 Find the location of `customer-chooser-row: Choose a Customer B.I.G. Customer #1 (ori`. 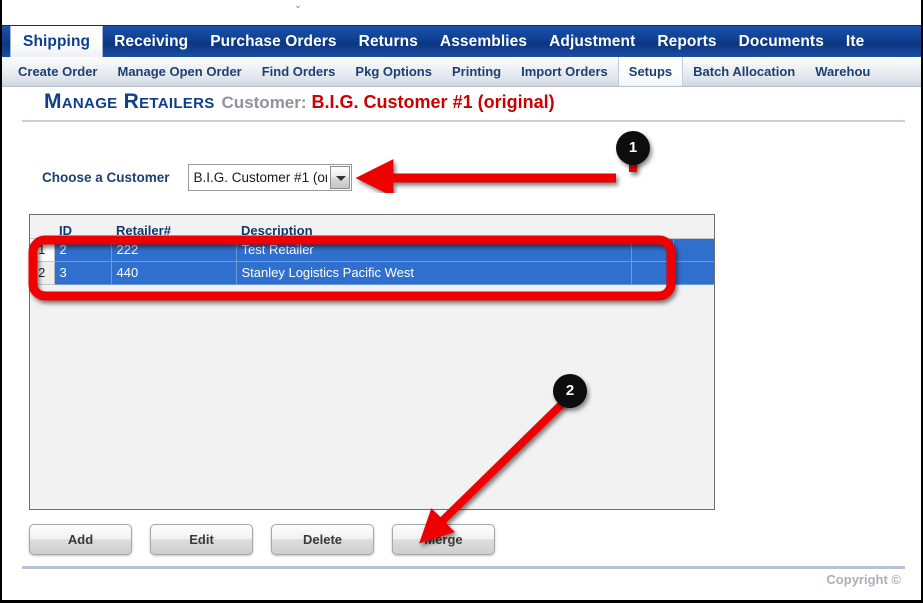

customer-chooser-row: Choose a Customer B.I.G. Customer #1 (ori is located at coordinates (197, 178).